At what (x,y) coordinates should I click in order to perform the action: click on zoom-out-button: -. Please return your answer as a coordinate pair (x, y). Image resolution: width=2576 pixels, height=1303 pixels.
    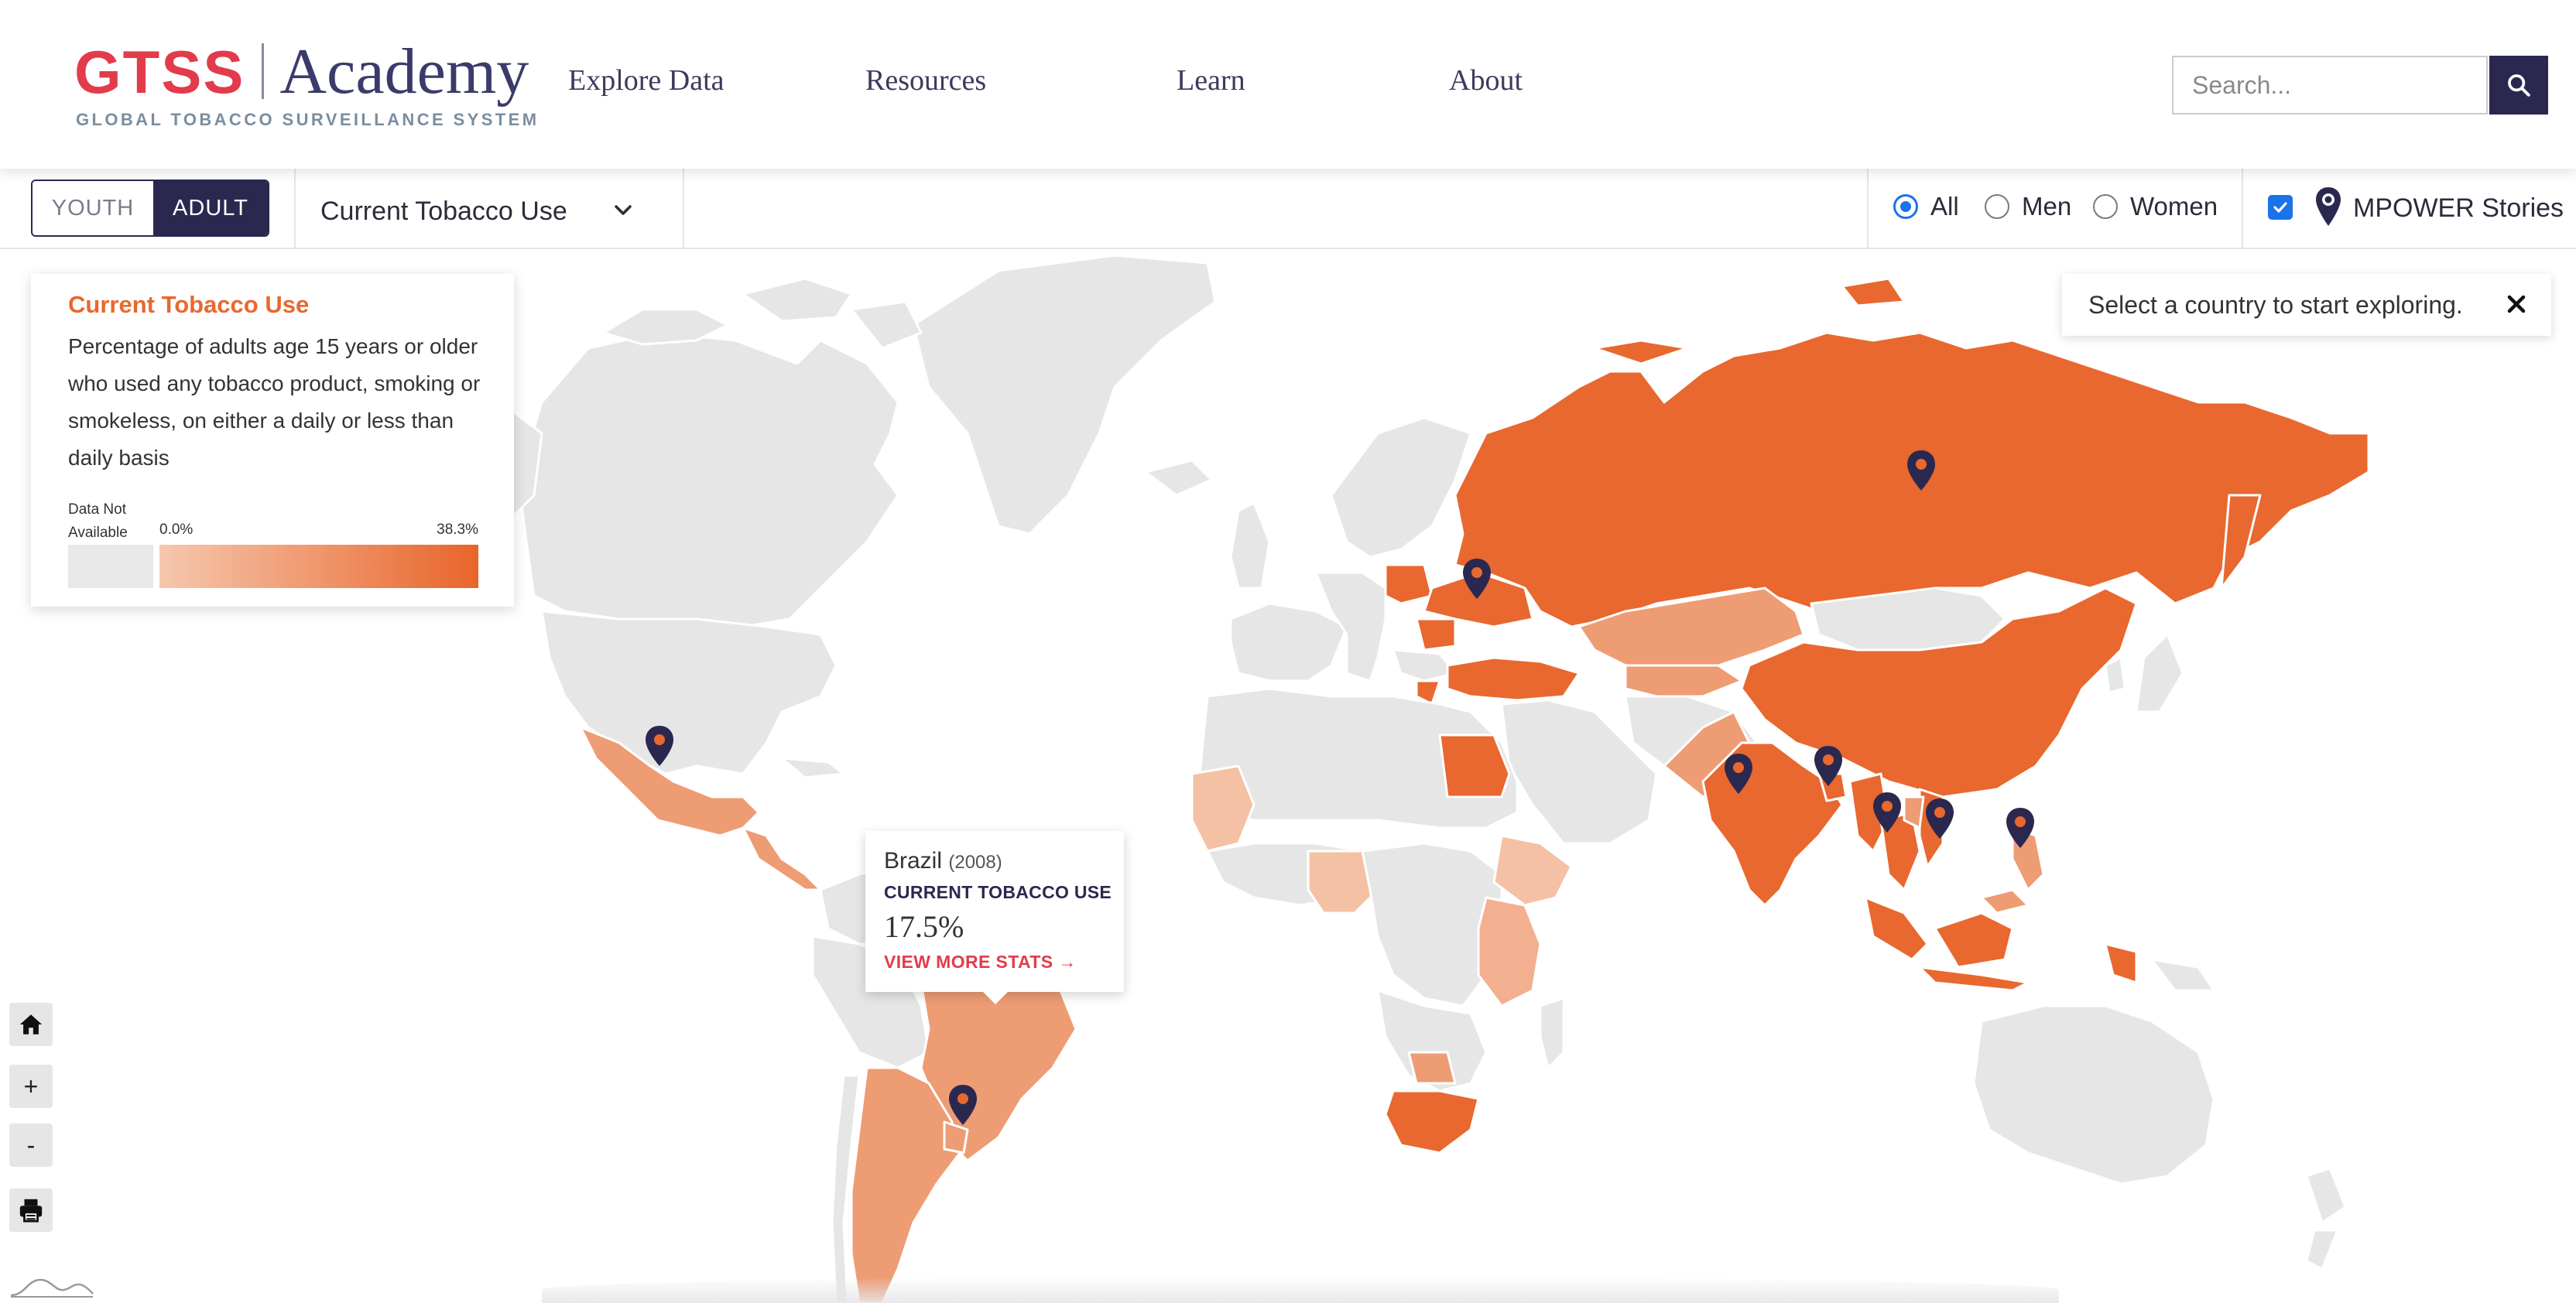
    Looking at the image, I should click on (31, 1145).